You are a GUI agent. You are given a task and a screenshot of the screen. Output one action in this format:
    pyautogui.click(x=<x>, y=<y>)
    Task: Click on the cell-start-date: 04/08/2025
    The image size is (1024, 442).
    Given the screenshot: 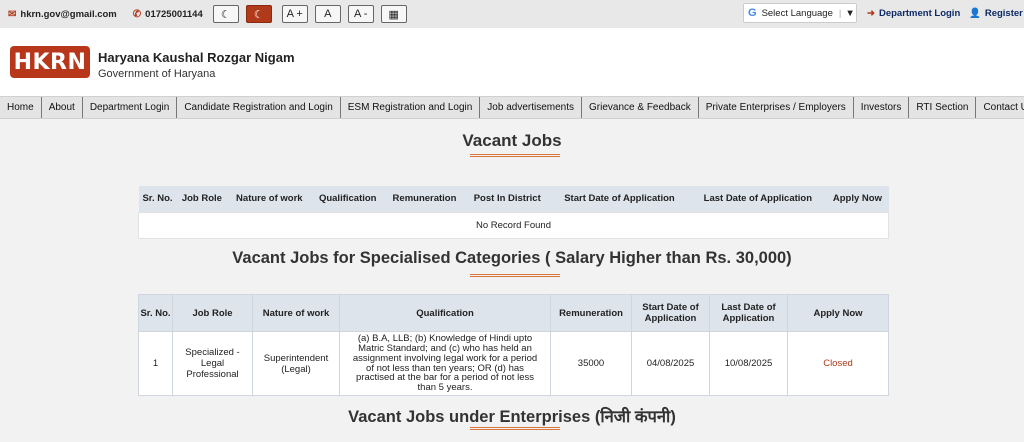 What is the action you would take?
    pyautogui.click(x=670, y=363)
    